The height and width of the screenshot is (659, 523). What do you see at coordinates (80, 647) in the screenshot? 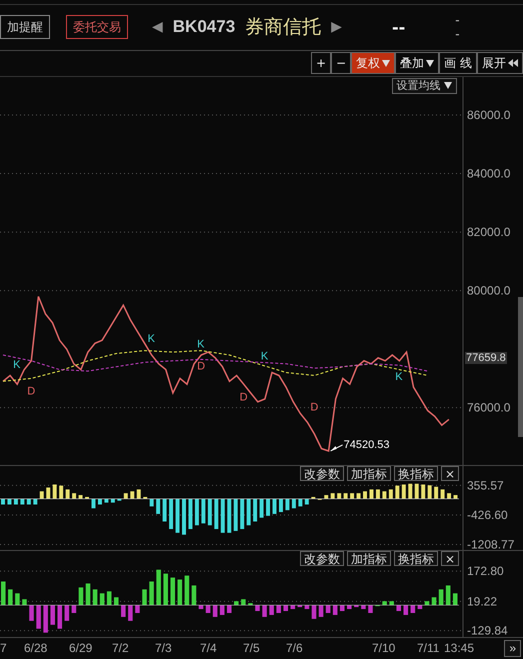
I see `date-label: 6/29` at bounding box center [80, 647].